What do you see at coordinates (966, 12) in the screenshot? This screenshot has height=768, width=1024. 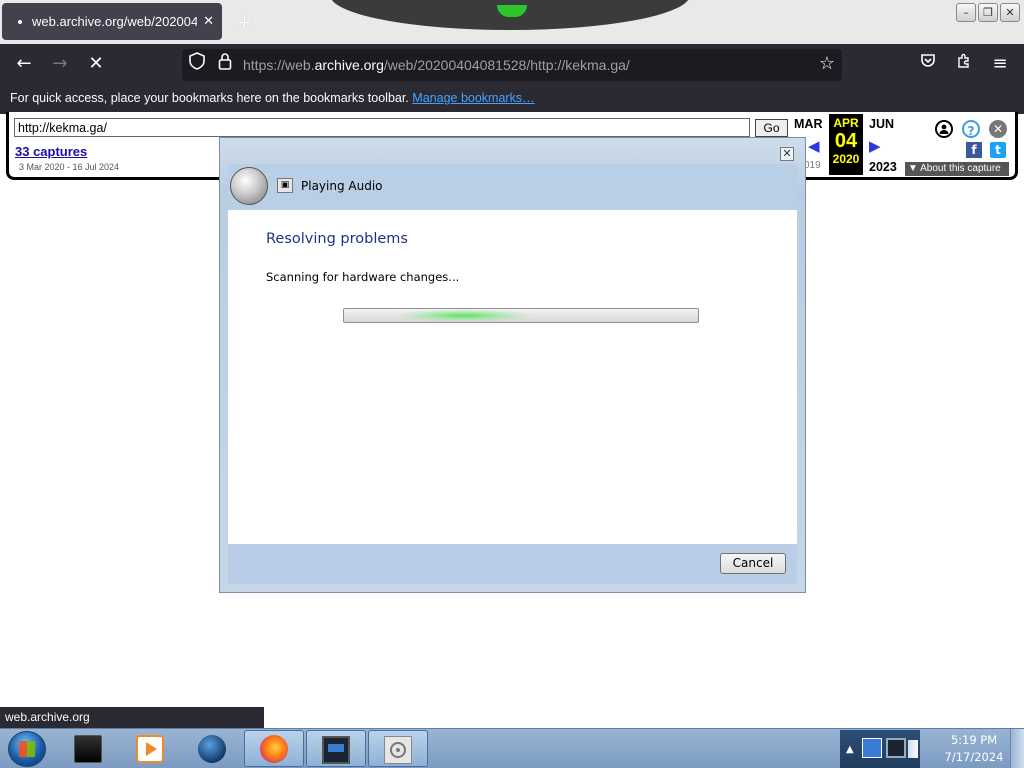 I see `minimize-button: –` at bounding box center [966, 12].